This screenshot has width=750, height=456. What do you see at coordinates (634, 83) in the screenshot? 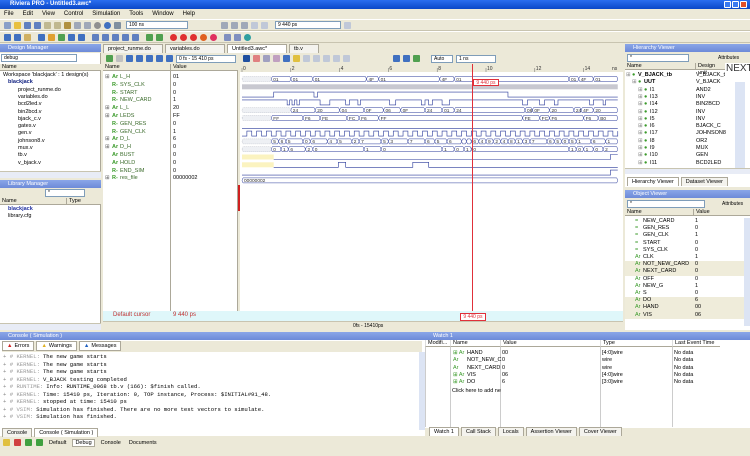
I see `hierarchy-expand-icon: ⊞` at bounding box center [634, 83].